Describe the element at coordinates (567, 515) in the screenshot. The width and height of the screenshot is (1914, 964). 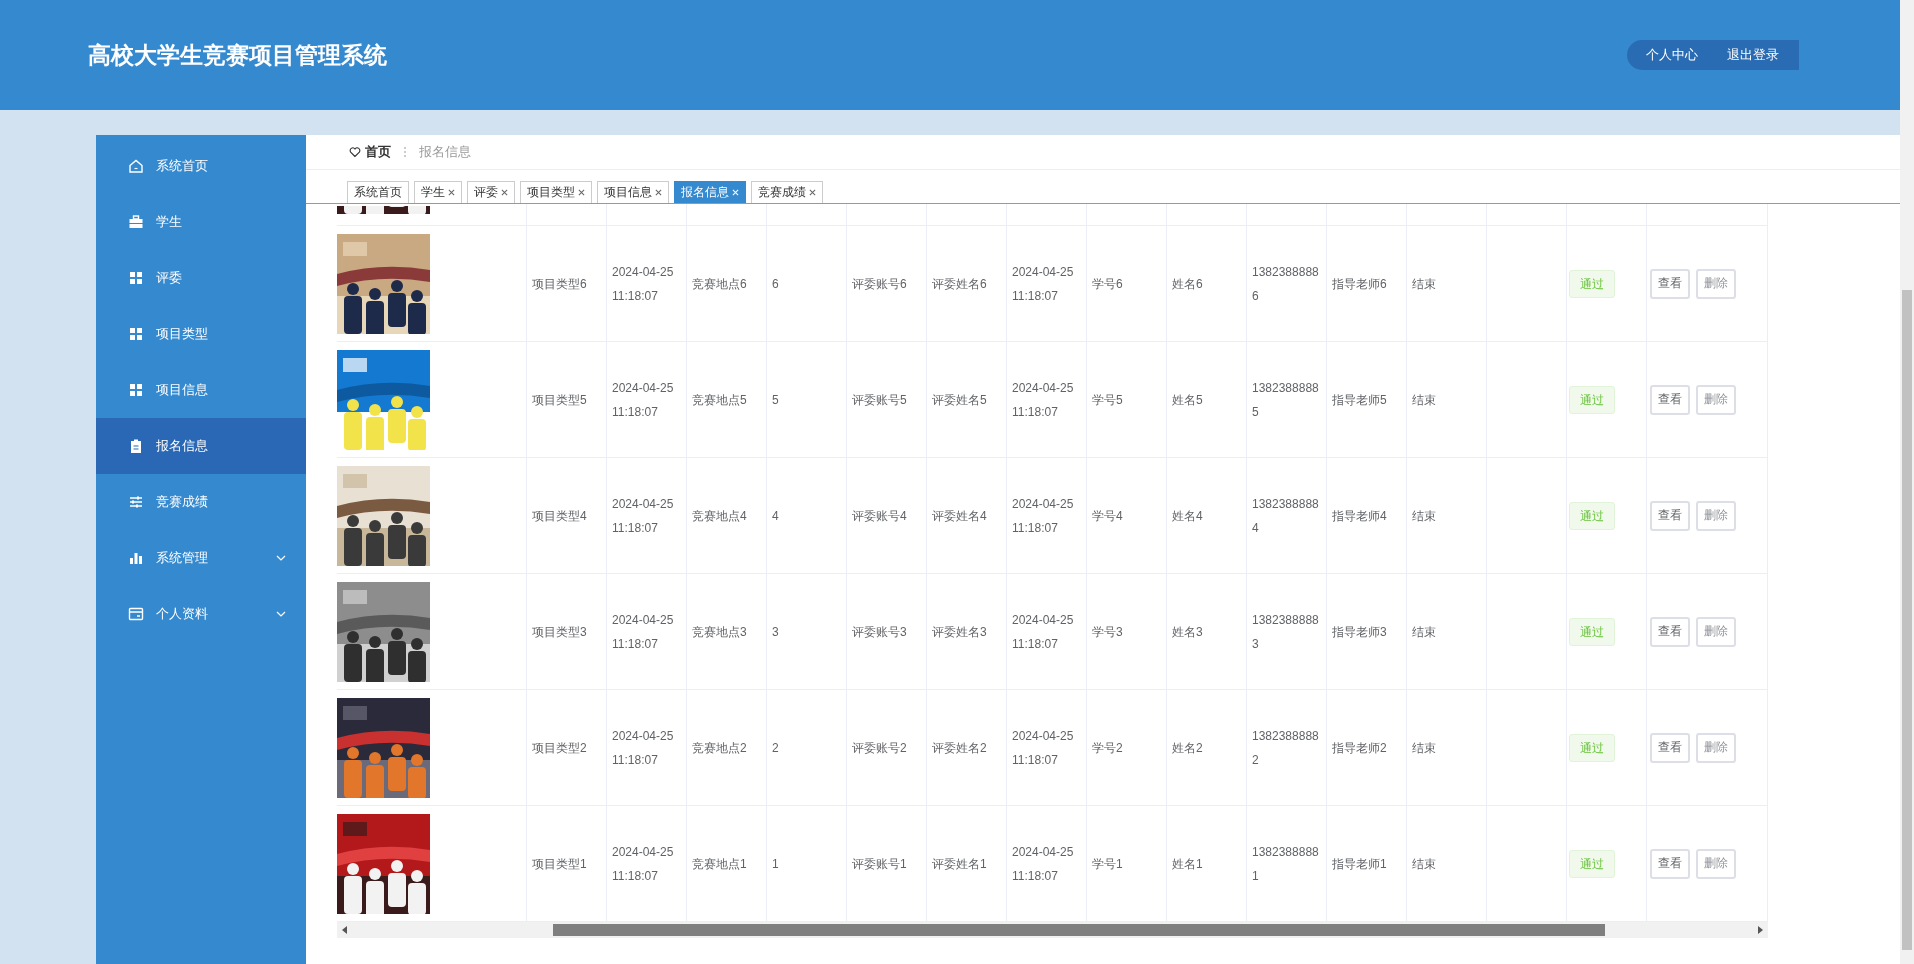
I see `table-cell: 项目类型4` at that location.